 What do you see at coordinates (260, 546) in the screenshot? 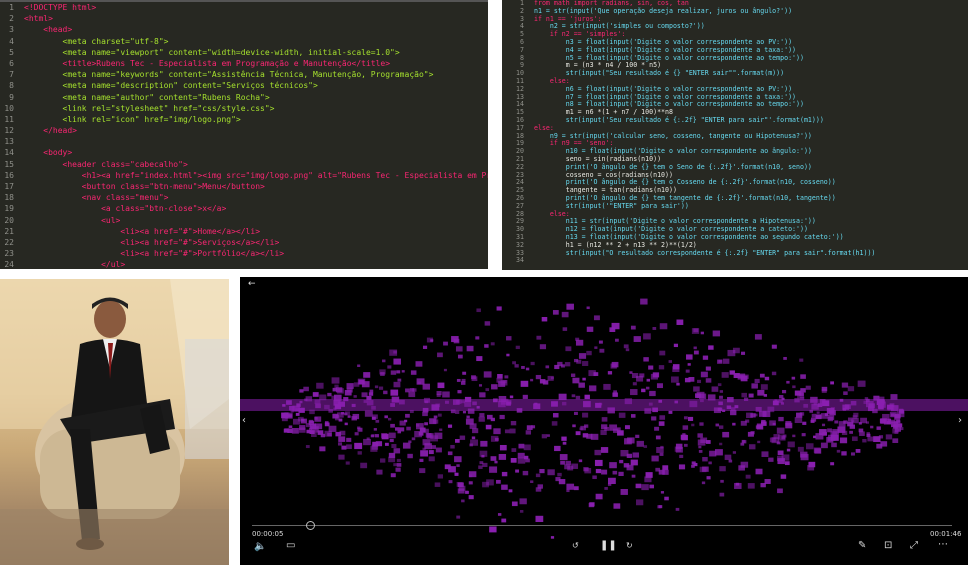
I see `volume-icon: 🔈` at bounding box center [260, 546].